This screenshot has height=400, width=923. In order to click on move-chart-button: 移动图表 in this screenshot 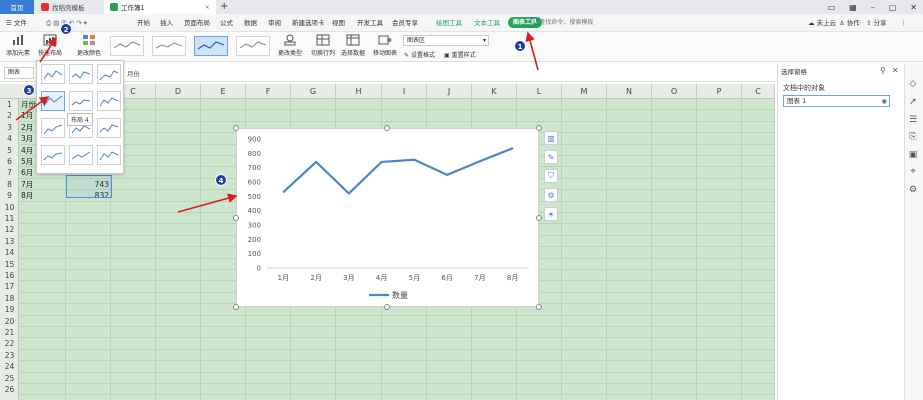, I will do `click(385, 45)`.